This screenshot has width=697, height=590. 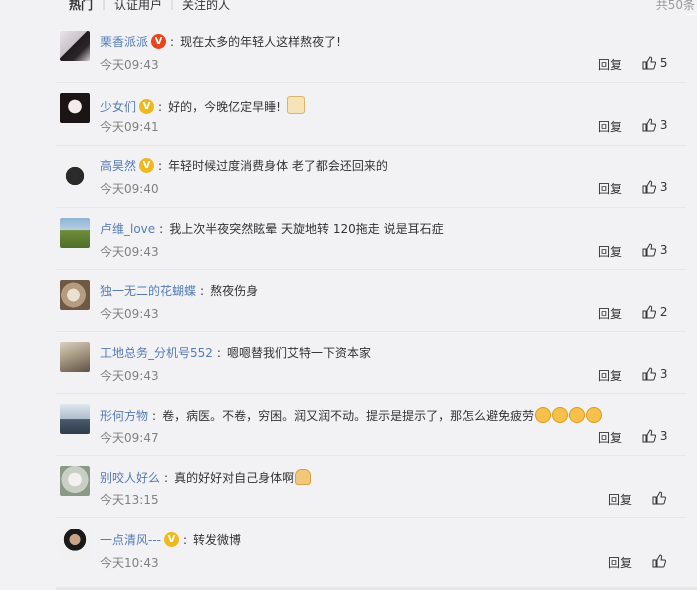 What do you see at coordinates (260, 42) in the screenshot?
I see `comment-text: 现在太多的年轻人这样熬夜了!` at bounding box center [260, 42].